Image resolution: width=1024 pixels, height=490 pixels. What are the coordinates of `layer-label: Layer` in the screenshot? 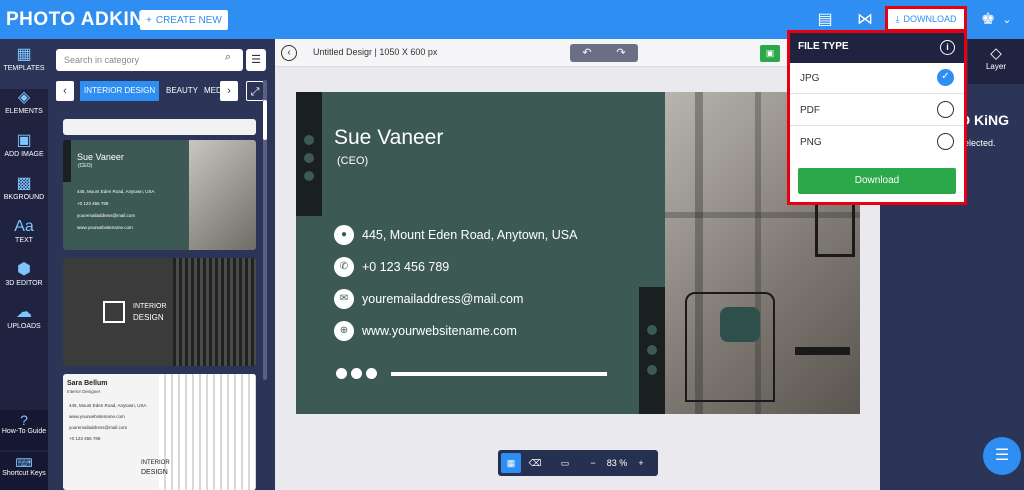 It's located at (995, 66).